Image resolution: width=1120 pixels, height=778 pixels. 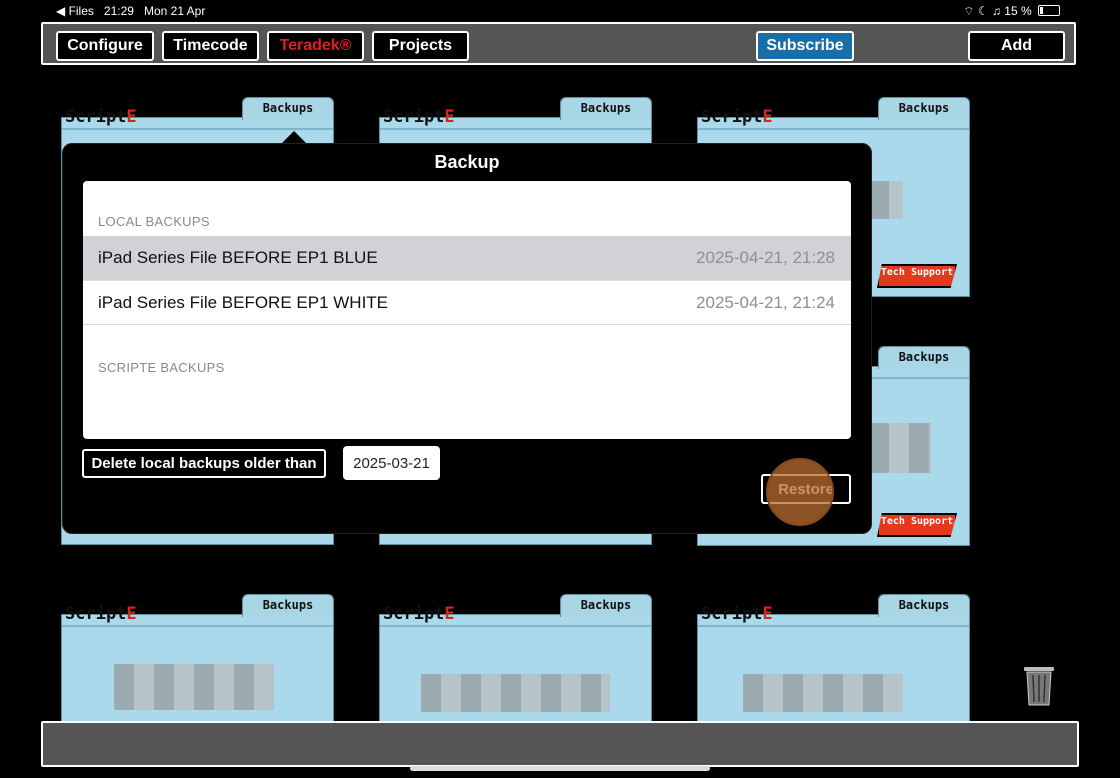 What do you see at coordinates (996, 11) in the screenshot?
I see `headphones-icon: ♫` at bounding box center [996, 11].